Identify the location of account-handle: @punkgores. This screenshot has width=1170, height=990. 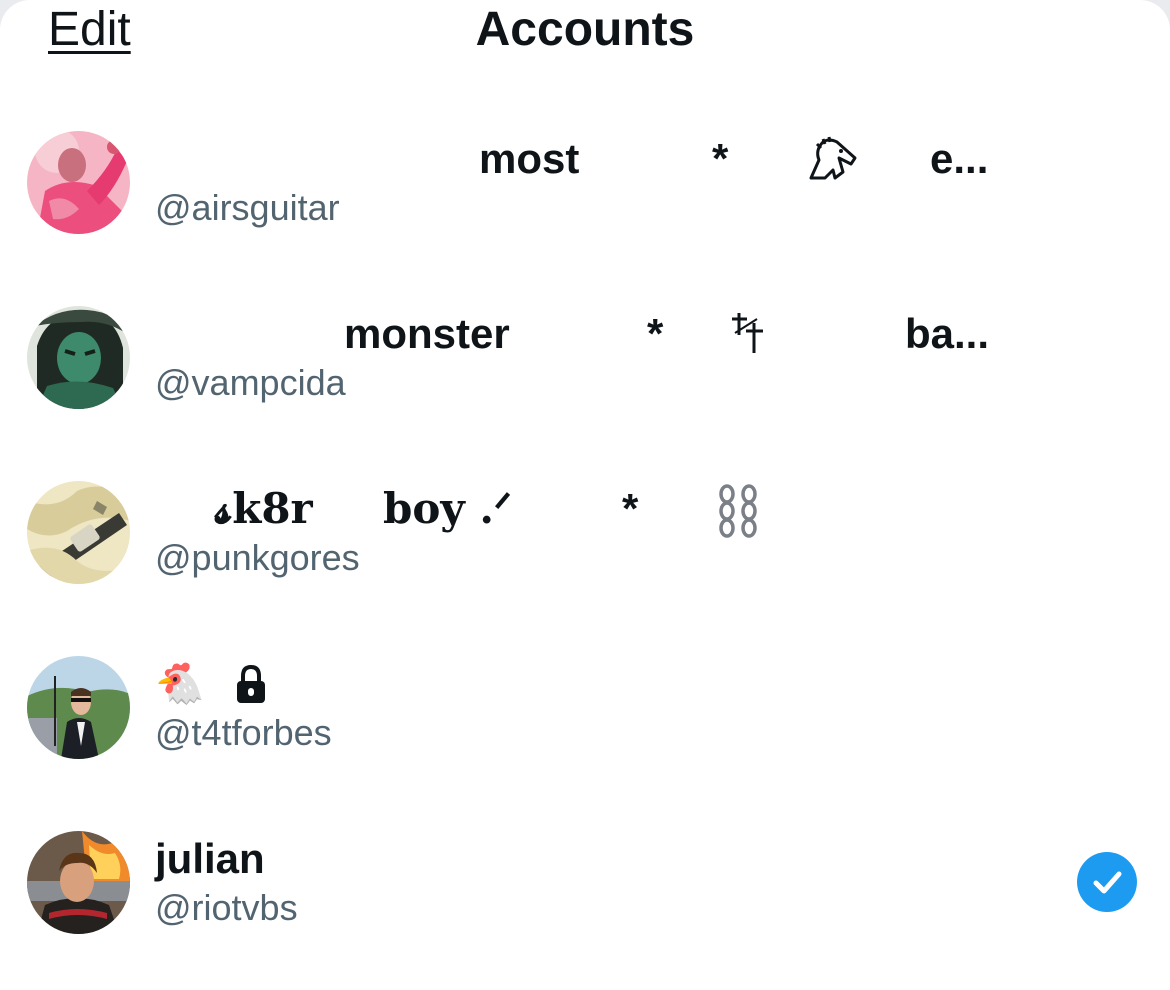
(257, 557).